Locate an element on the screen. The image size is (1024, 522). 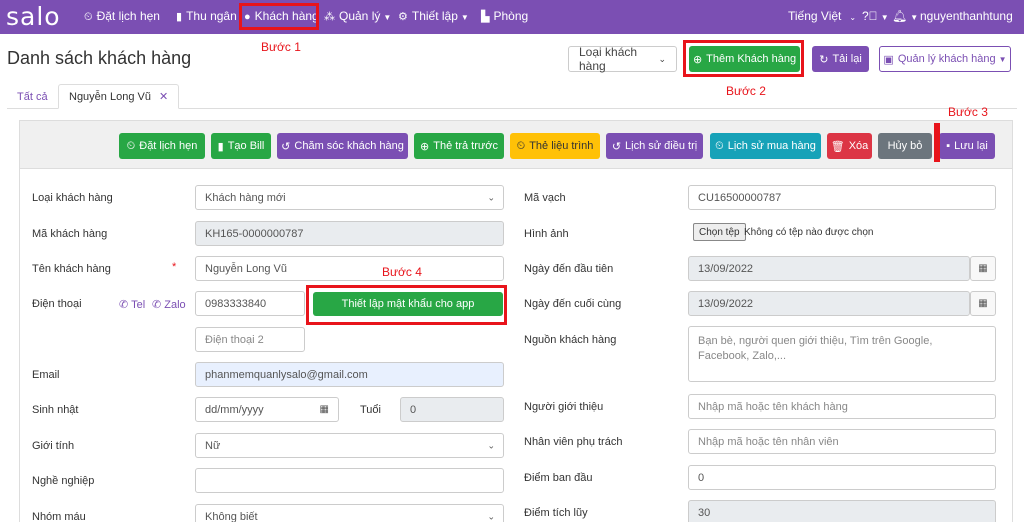
filter-label: Loại khách hàng is located at coordinates (608, 59).